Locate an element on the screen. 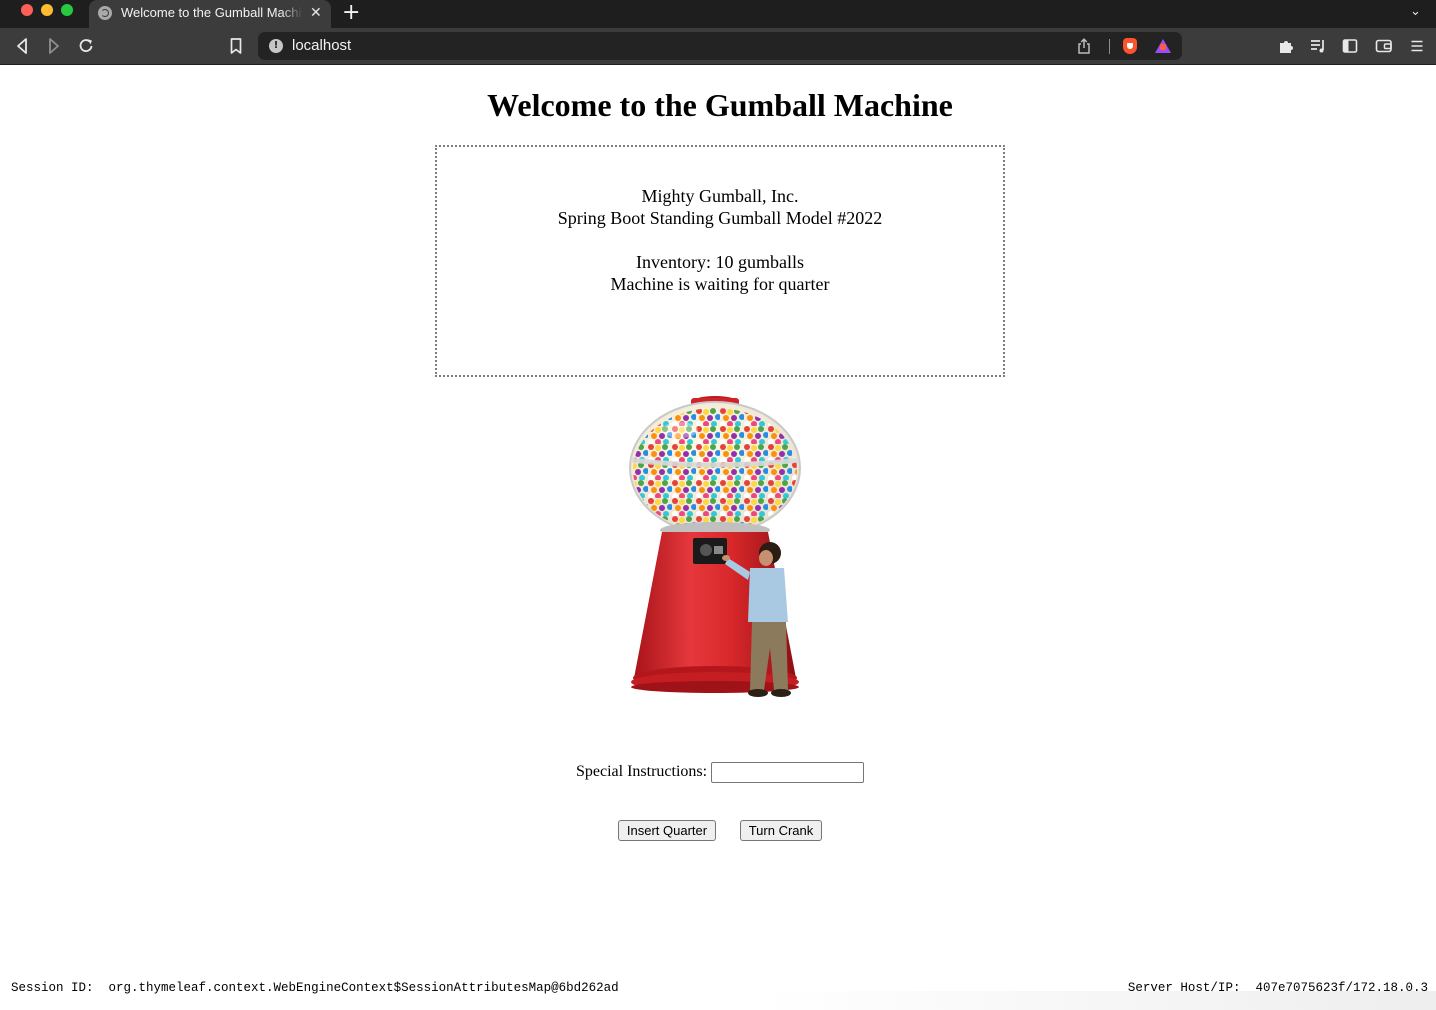 Image resolution: width=1436 pixels, height=1010 pixels. info-icon: ! is located at coordinates (276, 46).